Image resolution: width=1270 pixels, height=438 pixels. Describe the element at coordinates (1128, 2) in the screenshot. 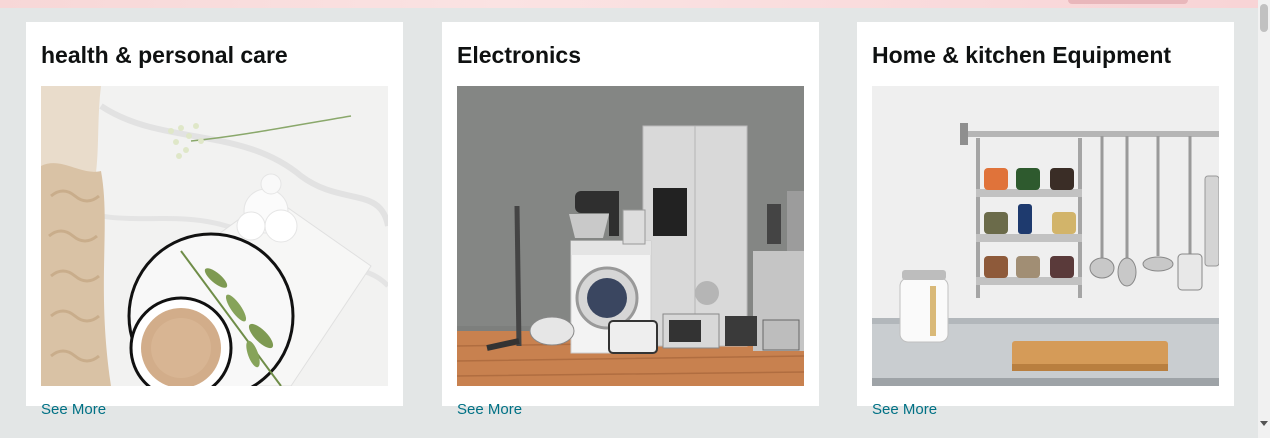

I see `banner-edge` at that location.